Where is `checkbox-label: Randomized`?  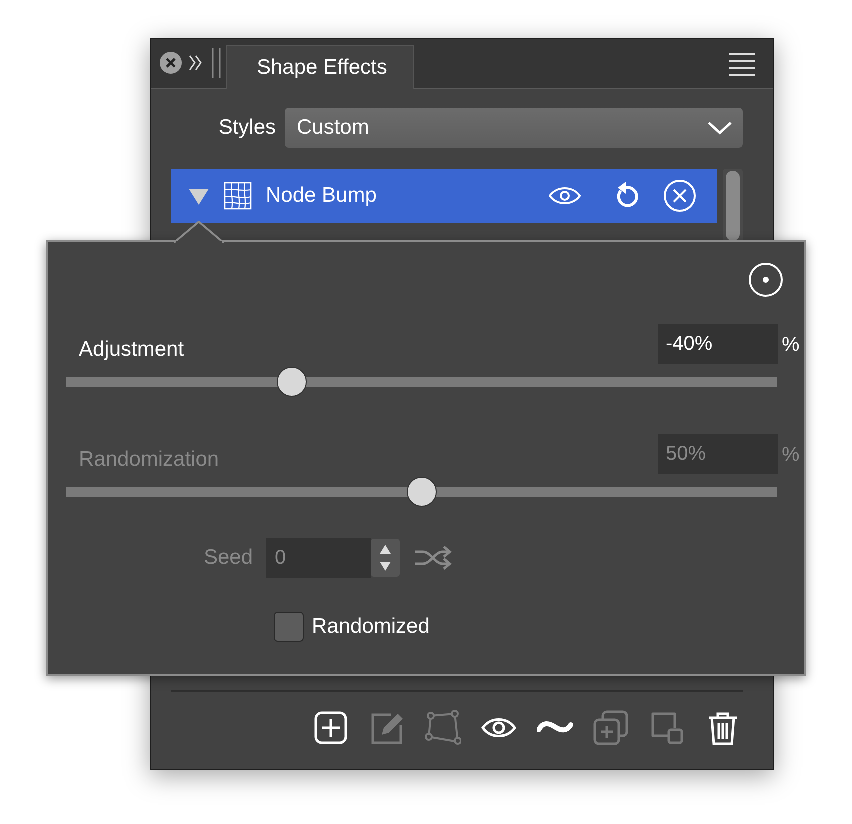 checkbox-label: Randomized is located at coordinates (371, 627).